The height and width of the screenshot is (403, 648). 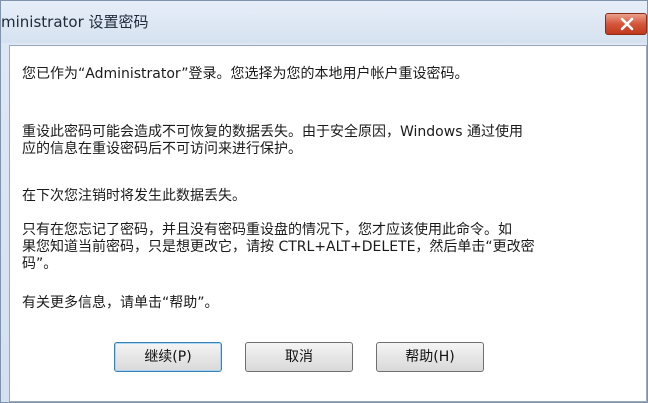 I want to click on message-intro: 您已作为“Administrator”登录。您选择为您的本地用户帐户重设密码。, so click(x=245, y=74).